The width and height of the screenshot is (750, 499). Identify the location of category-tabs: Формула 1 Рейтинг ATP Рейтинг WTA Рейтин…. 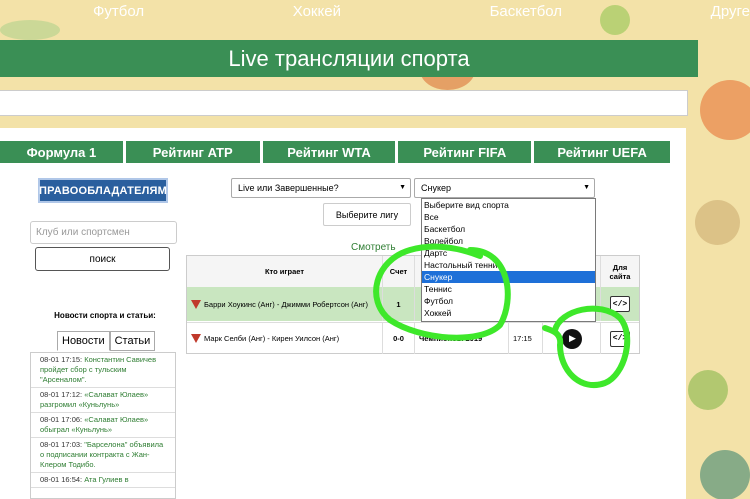
(335, 152).